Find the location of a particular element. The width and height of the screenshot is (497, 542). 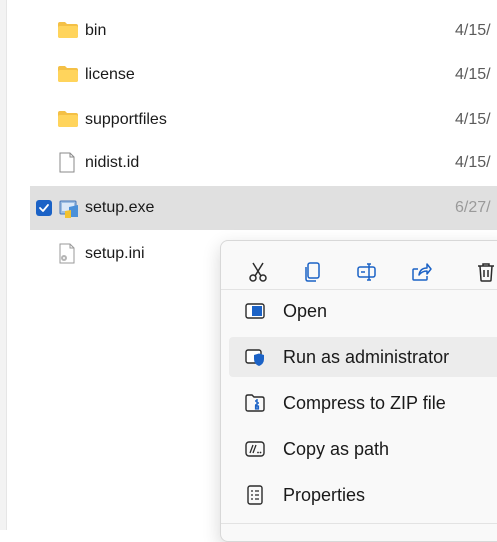

menu-item-run-as-administrator: Run as administrator is located at coordinates (363, 357).